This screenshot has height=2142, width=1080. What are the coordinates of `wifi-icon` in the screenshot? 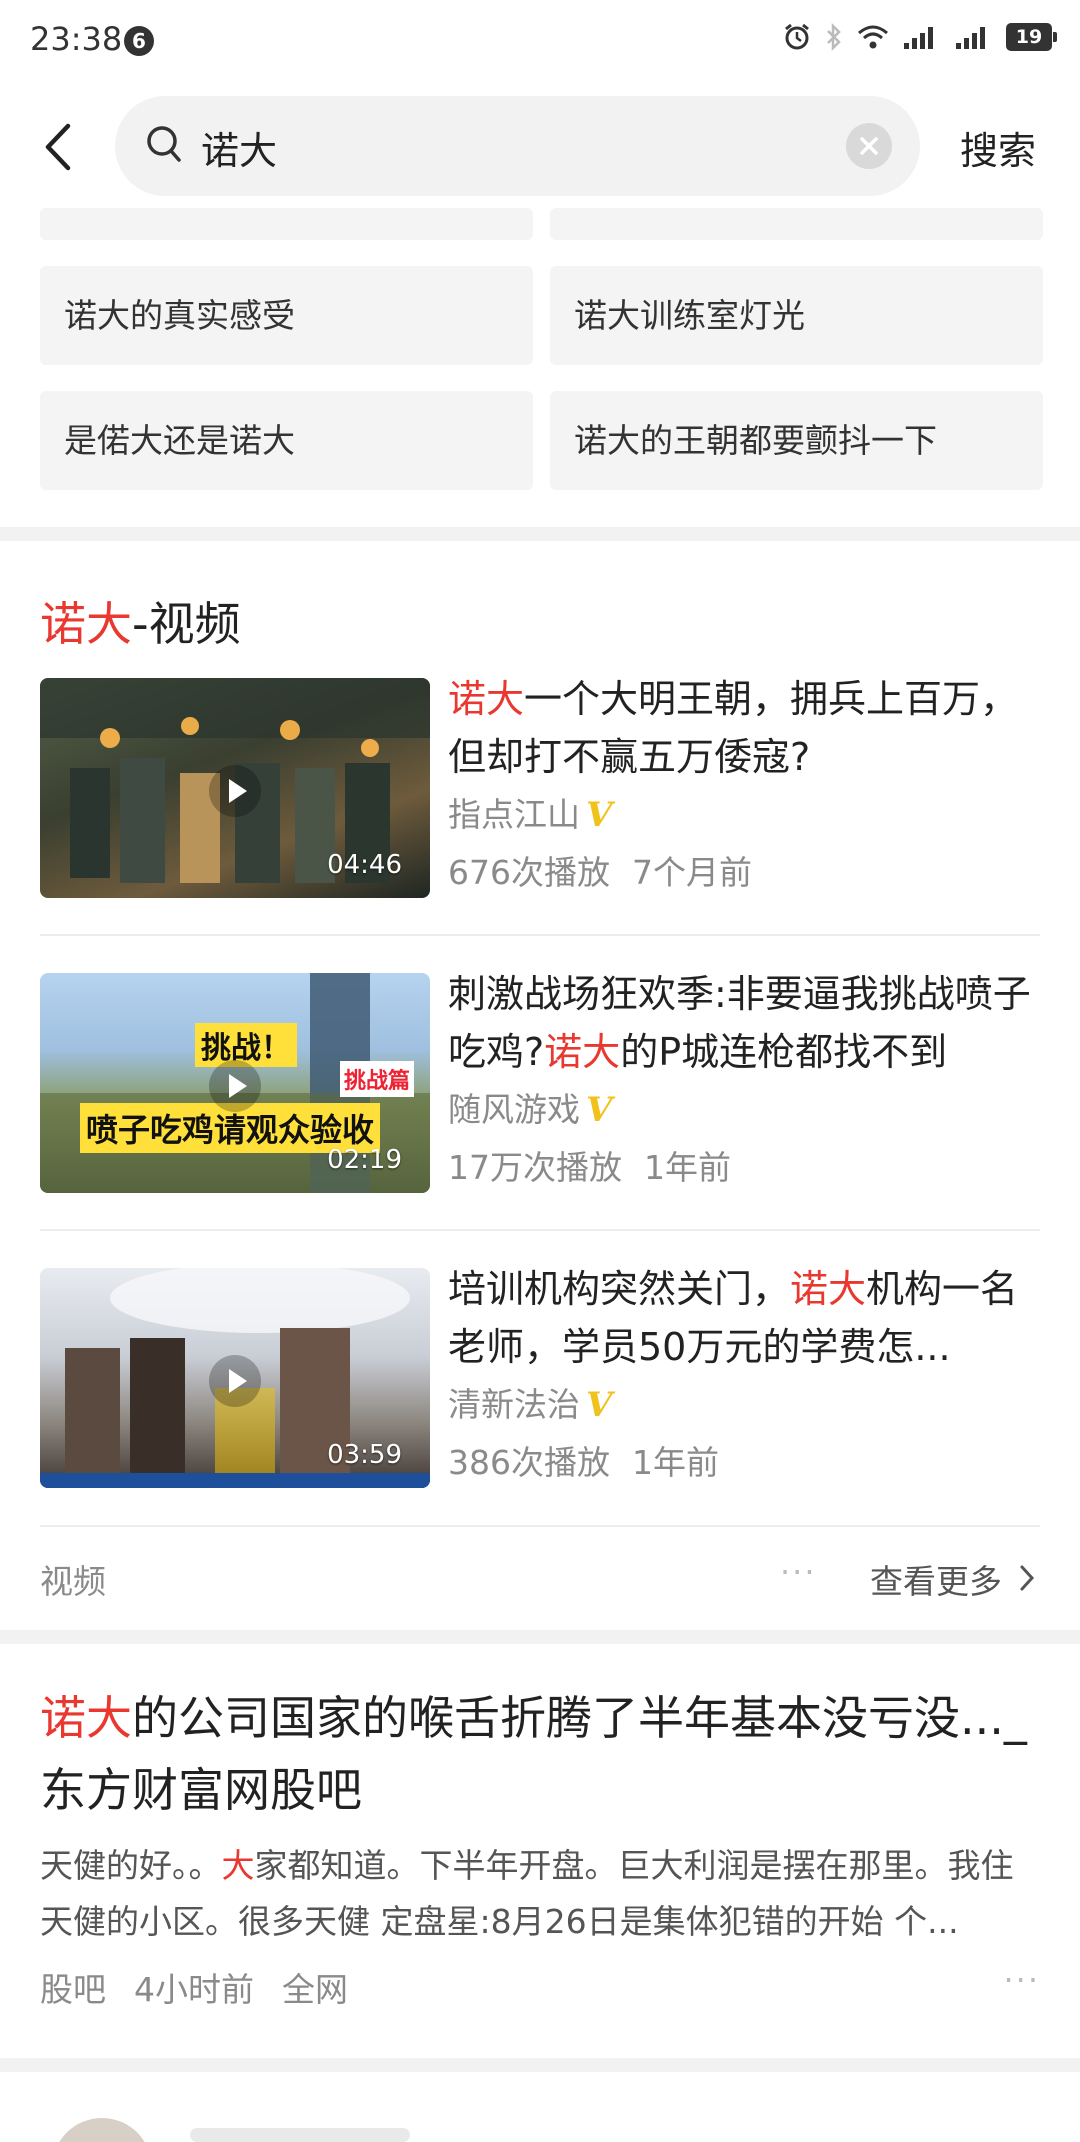 It's located at (873, 37).